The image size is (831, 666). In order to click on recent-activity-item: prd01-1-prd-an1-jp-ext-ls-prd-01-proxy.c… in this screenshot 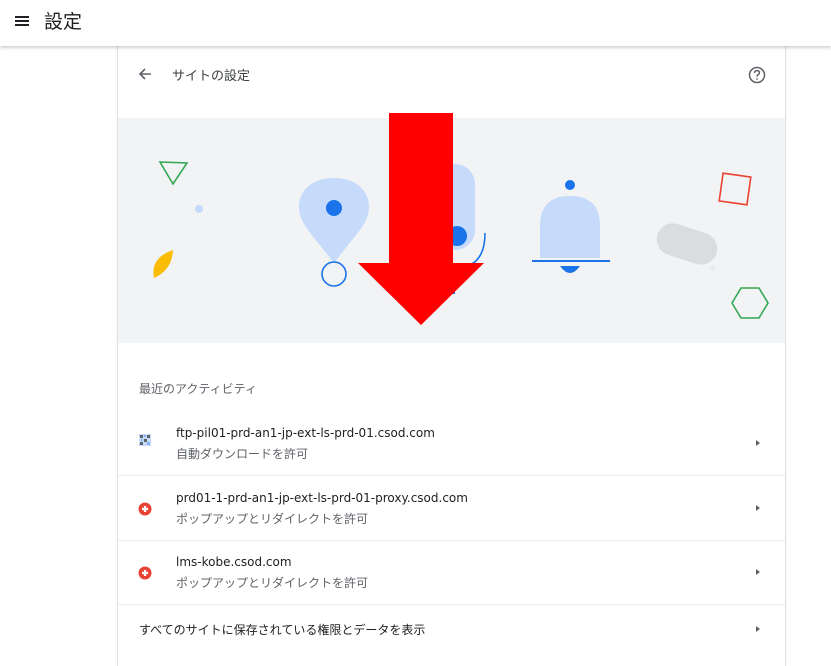, I will do `click(451, 507)`.